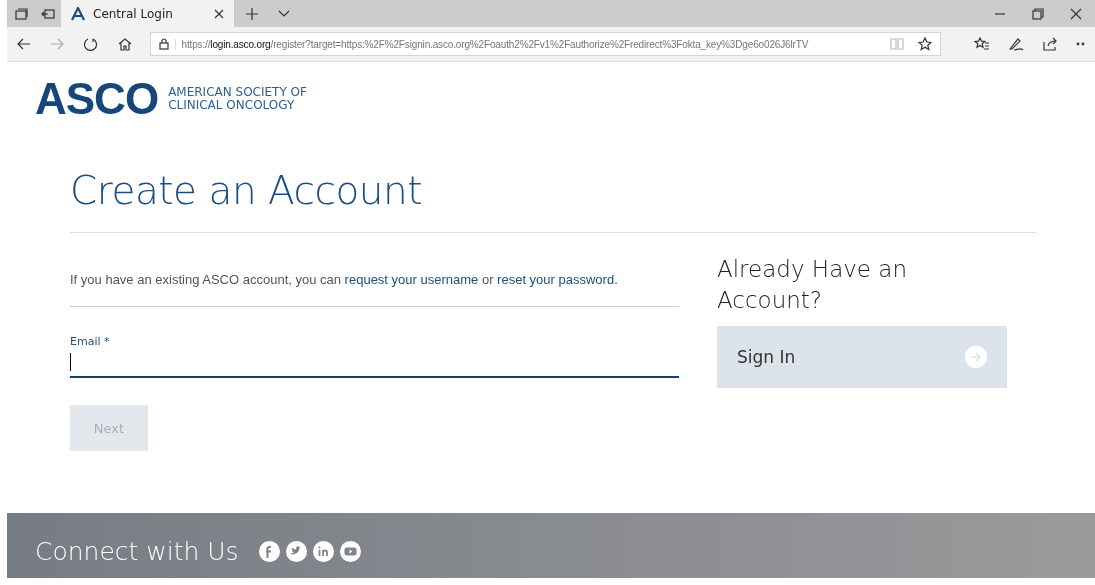  Describe the element at coordinates (1016, 44) in the screenshot. I see `pen-icon` at that location.